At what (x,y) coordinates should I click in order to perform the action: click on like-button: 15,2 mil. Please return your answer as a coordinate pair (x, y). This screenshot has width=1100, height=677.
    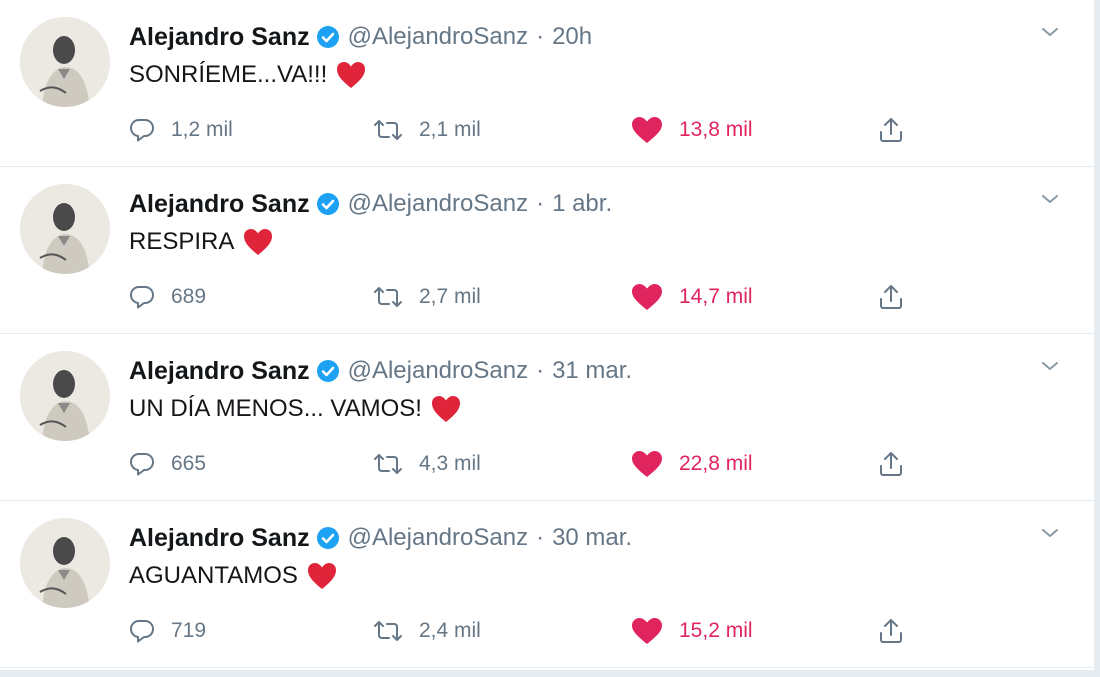
    Looking at the image, I should click on (692, 631).